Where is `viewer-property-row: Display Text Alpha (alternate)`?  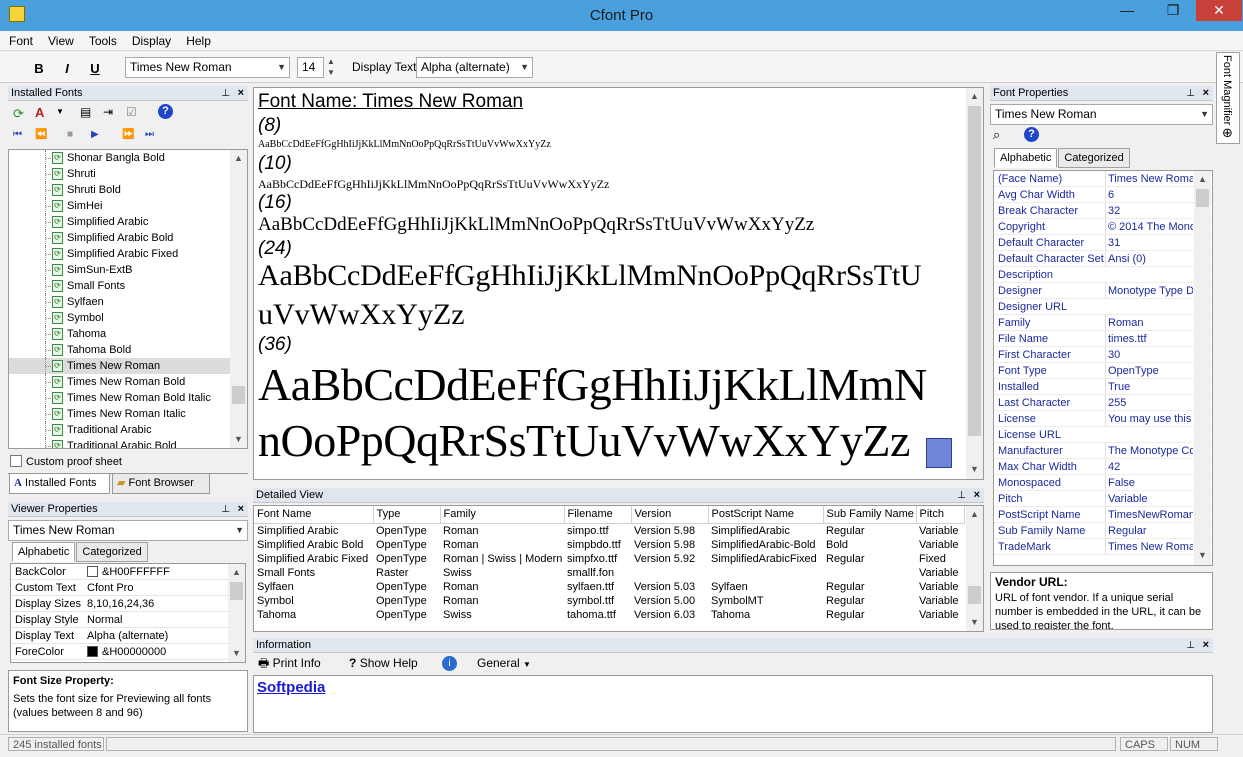 viewer-property-row: Display Text Alpha (alternate) is located at coordinates (128, 636).